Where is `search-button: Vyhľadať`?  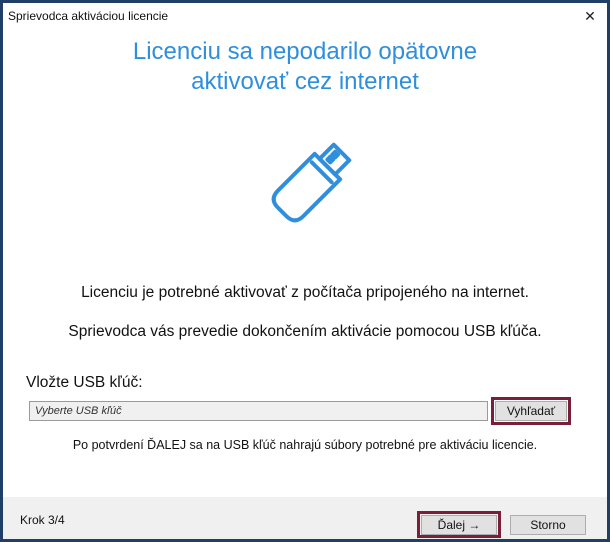
search-button: Vyhľadať is located at coordinates (531, 411).